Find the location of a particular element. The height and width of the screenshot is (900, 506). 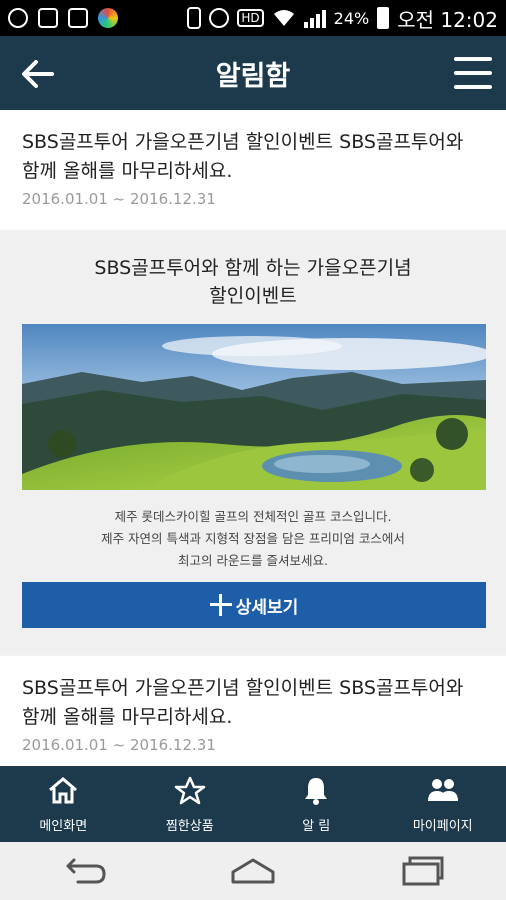

vibrate-icon is located at coordinates (194, 18).